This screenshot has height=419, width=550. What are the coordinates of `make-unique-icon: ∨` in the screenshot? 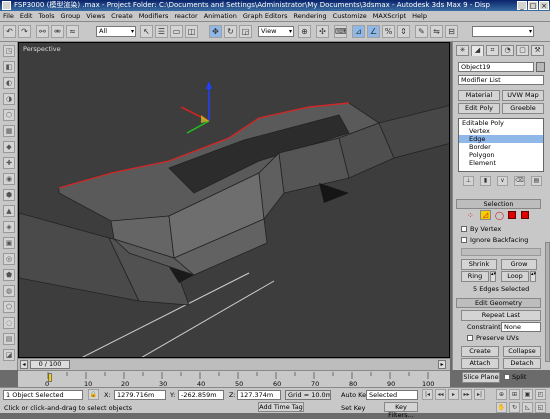 It's located at (502, 181).